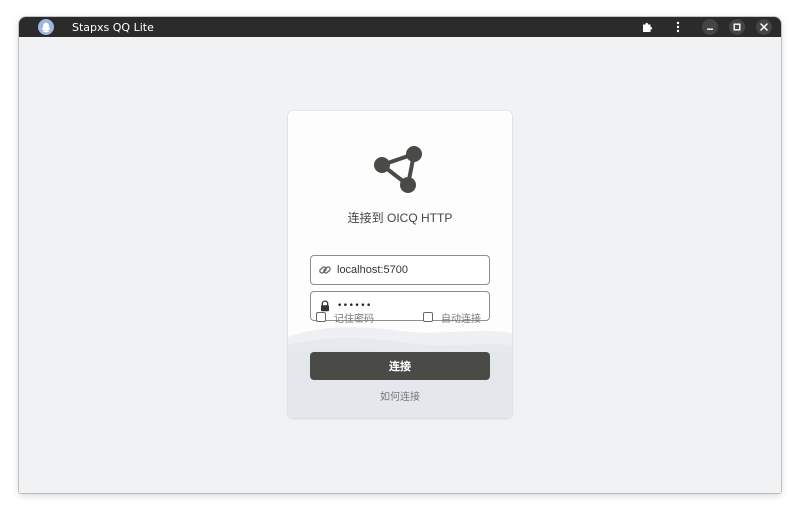 This screenshot has height=514, width=800. What do you see at coordinates (648, 27) in the screenshot?
I see `puzzle-icon` at bounding box center [648, 27].